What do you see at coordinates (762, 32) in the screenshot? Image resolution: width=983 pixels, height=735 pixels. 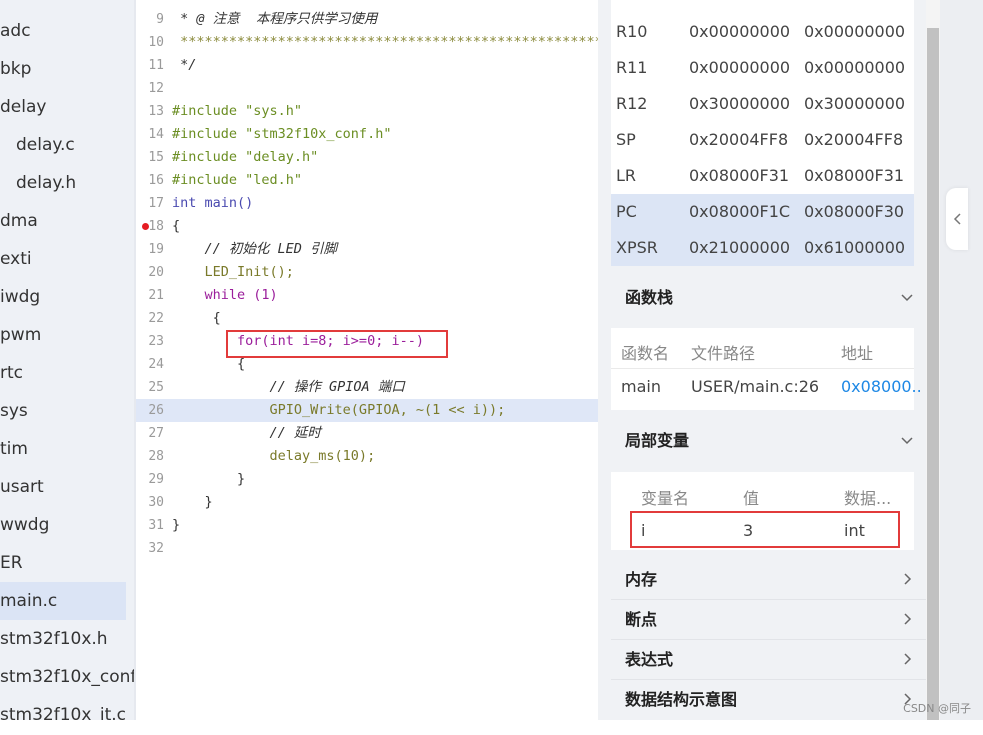 I see `register-row: R10 0x00000000 0x00000000` at bounding box center [762, 32].